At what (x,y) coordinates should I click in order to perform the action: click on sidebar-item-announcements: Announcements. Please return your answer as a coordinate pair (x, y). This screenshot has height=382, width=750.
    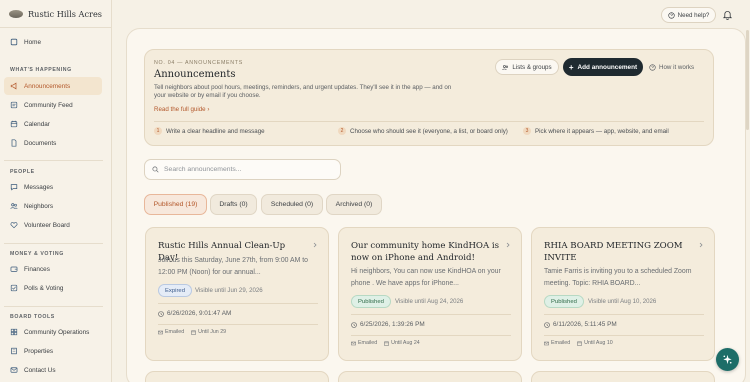
    Looking at the image, I should click on (53, 86).